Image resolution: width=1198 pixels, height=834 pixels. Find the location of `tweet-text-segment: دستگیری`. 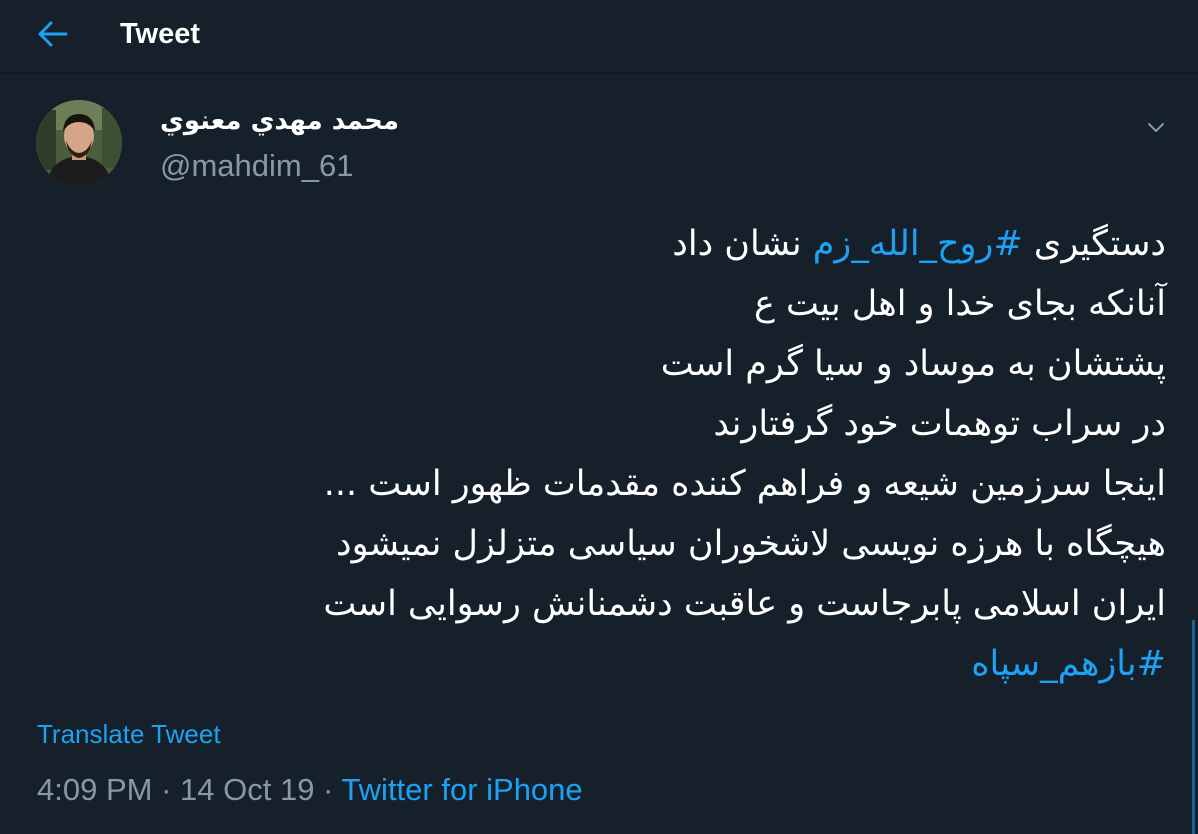

tweet-text-segment: دستگیری is located at coordinates (1094, 244).